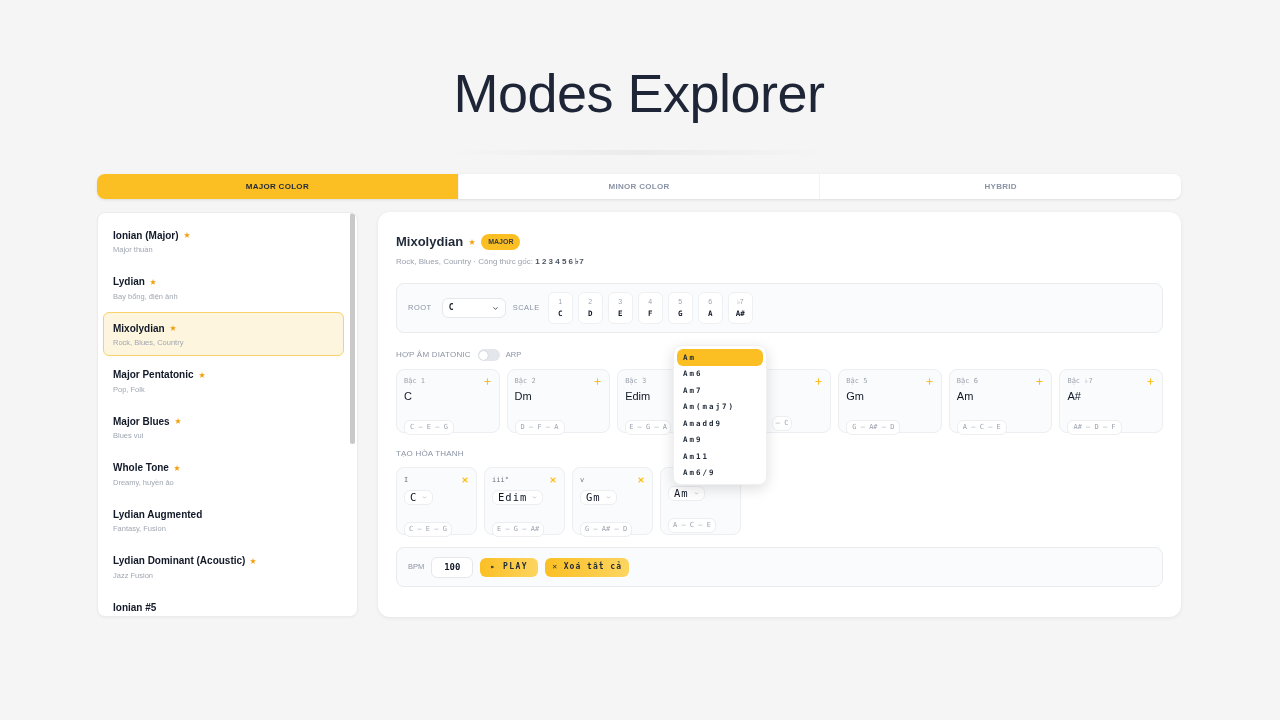 Image resolution: width=1280 pixels, height=720 pixels. I want to click on mode-name: Lydian Dominant (Acoustic), so click(179, 561).